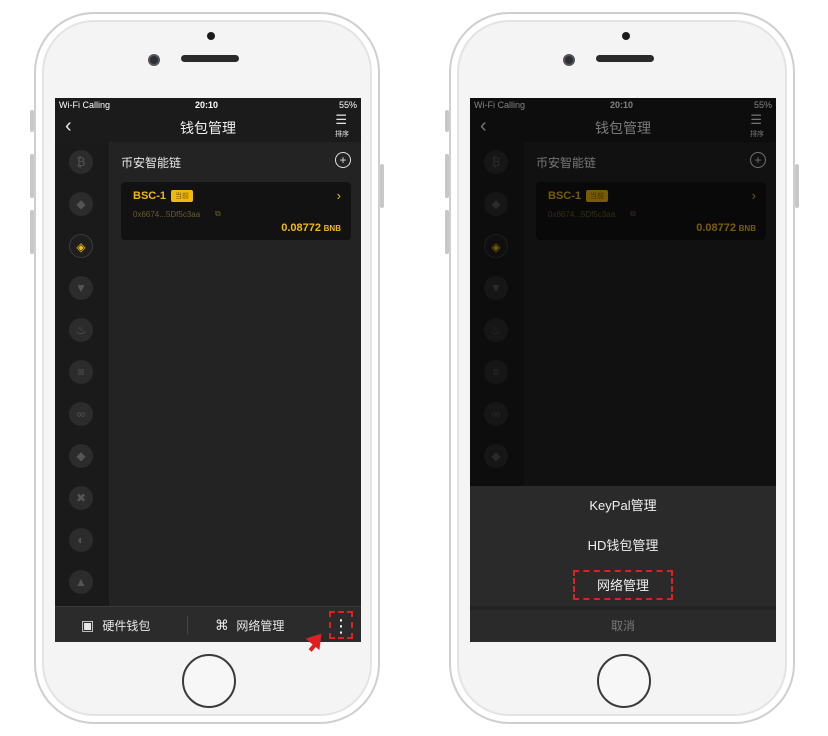  What do you see at coordinates (81, 498) in the screenshot?
I see `okex-icon: ✖` at bounding box center [81, 498].